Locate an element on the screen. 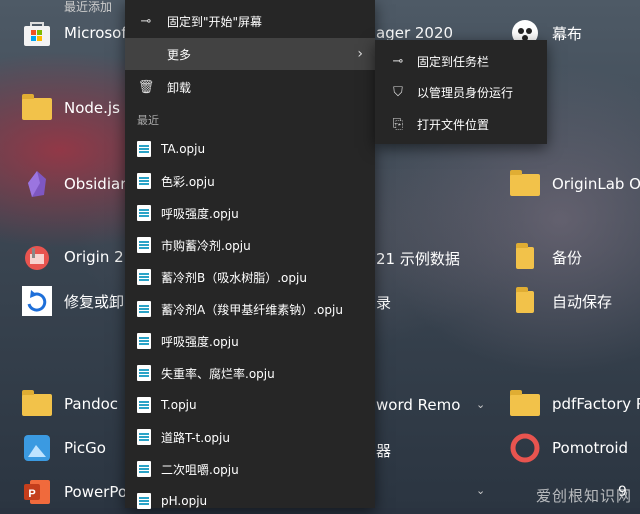  tile-origin: Origin 2 is located at coordinates (73, 257).